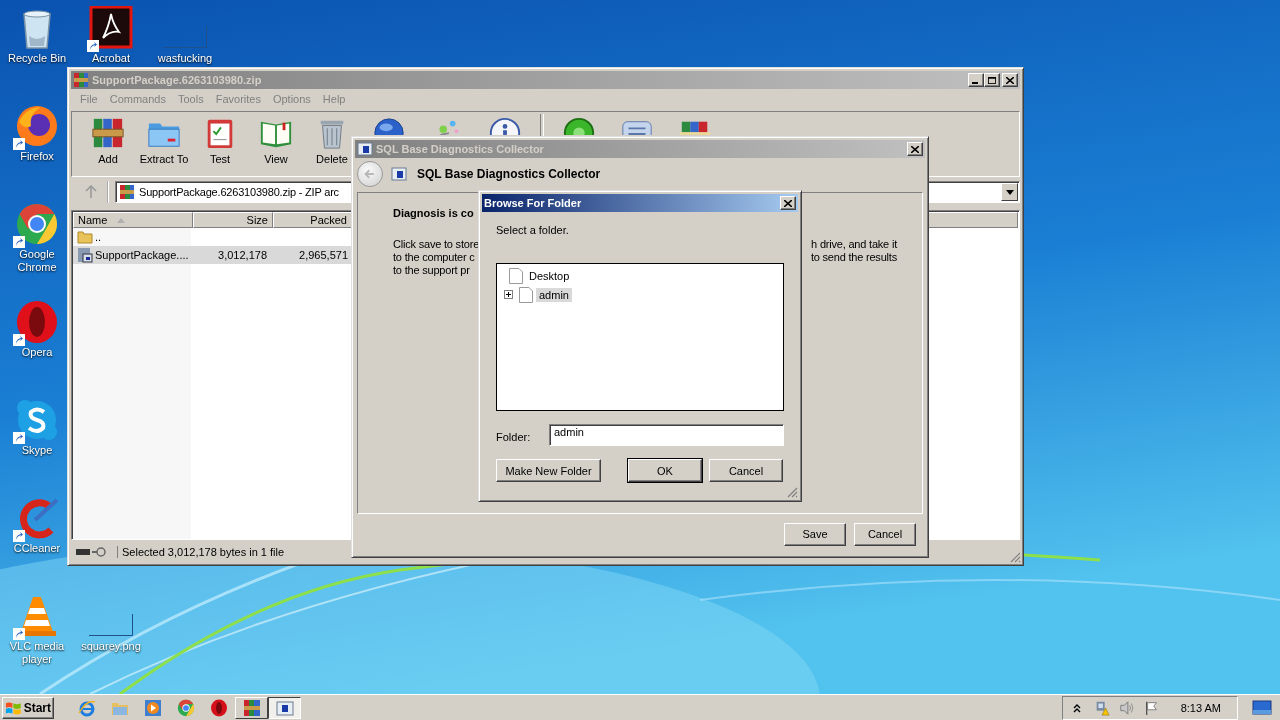  Describe the element at coordinates (111, 58) in the screenshot. I see `desktop-icon-label: Acrobat` at that location.